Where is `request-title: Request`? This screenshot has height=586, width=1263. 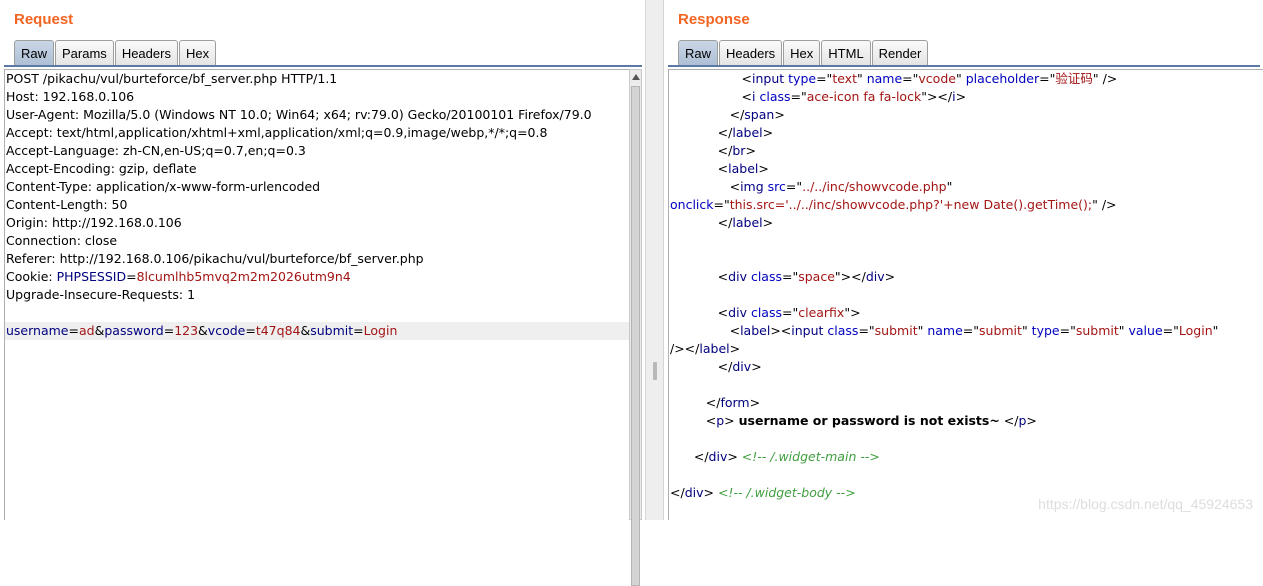 request-title: Request is located at coordinates (44, 19).